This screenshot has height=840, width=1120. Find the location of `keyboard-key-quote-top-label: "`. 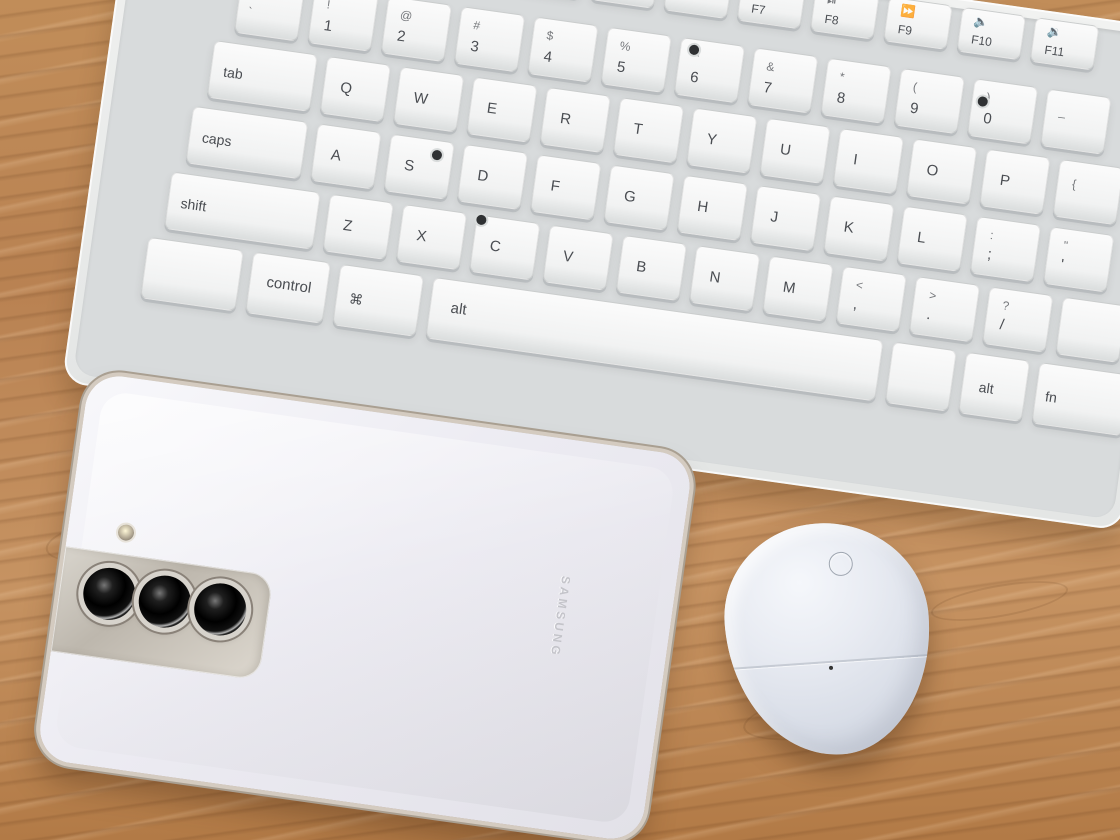

keyboard-key-quote-top-label: " is located at coordinates (1065, 245).